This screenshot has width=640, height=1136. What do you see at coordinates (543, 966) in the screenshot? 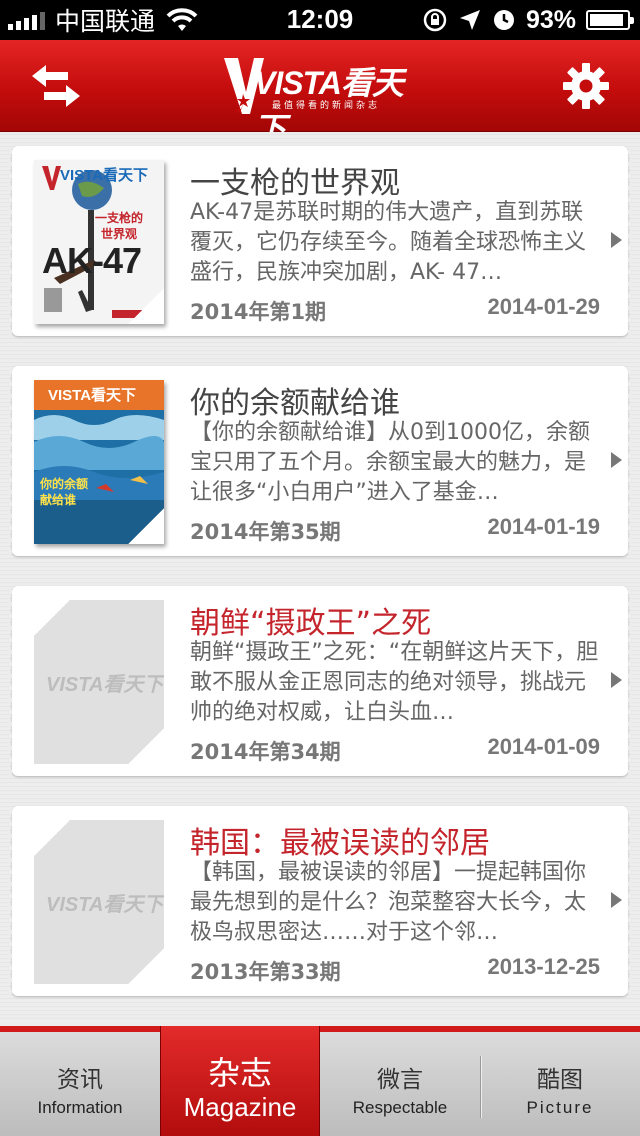
I see `publish-date: 2013-12-25` at bounding box center [543, 966].